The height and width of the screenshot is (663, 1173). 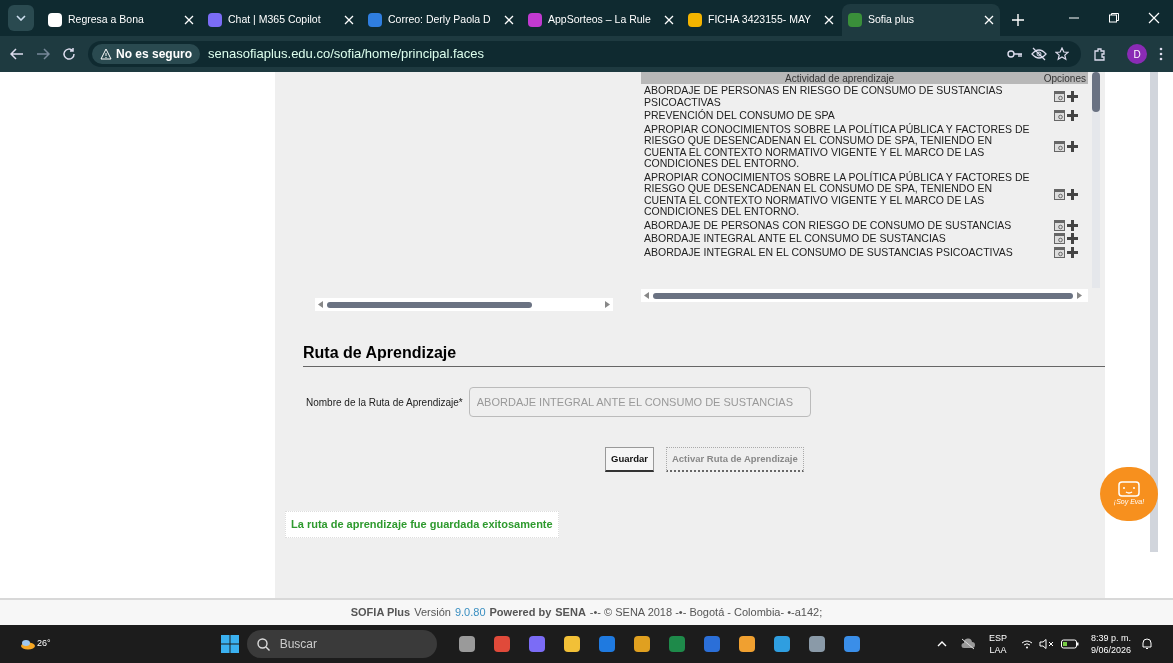 What do you see at coordinates (828, 252) in the screenshot?
I see `table-cell-text: ABORDAJE INTEGRAL EN EL CONSUMO DE SUSTANCIAS PSICOACTIVAS` at bounding box center [828, 252].